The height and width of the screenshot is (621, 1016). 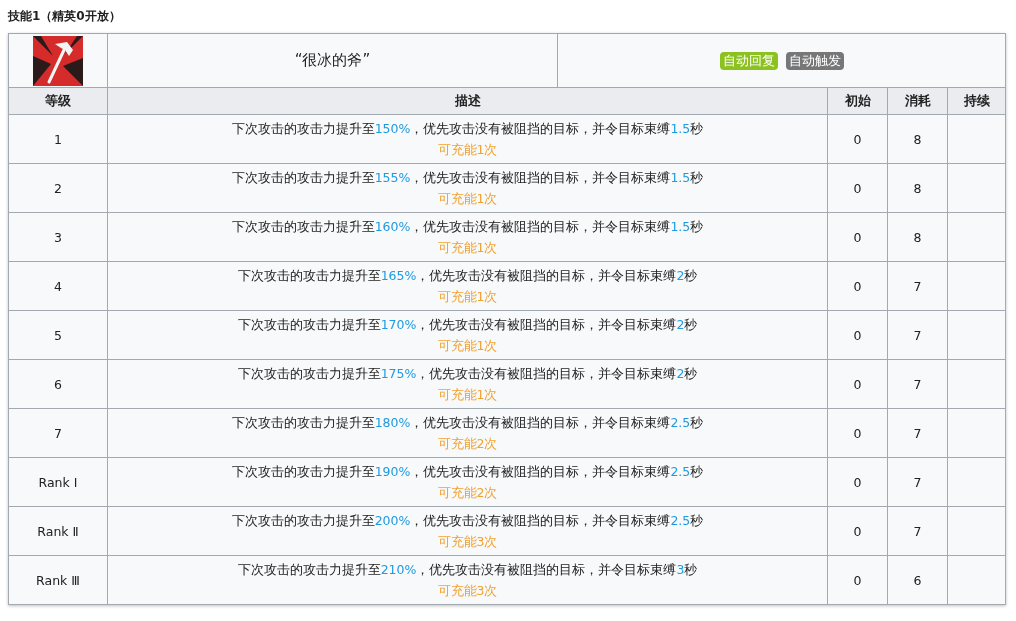 What do you see at coordinates (58, 237) in the screenshot?
I see `level-text: 3` at bounding box center [58, 237].